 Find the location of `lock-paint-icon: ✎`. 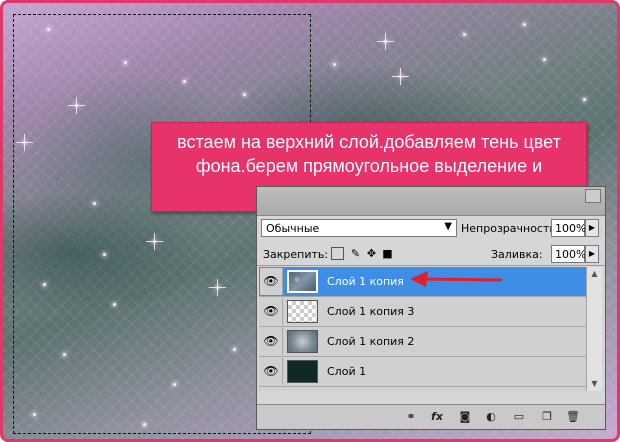

lock-paint-icon: ✎ is located at coordinates (355, 253).